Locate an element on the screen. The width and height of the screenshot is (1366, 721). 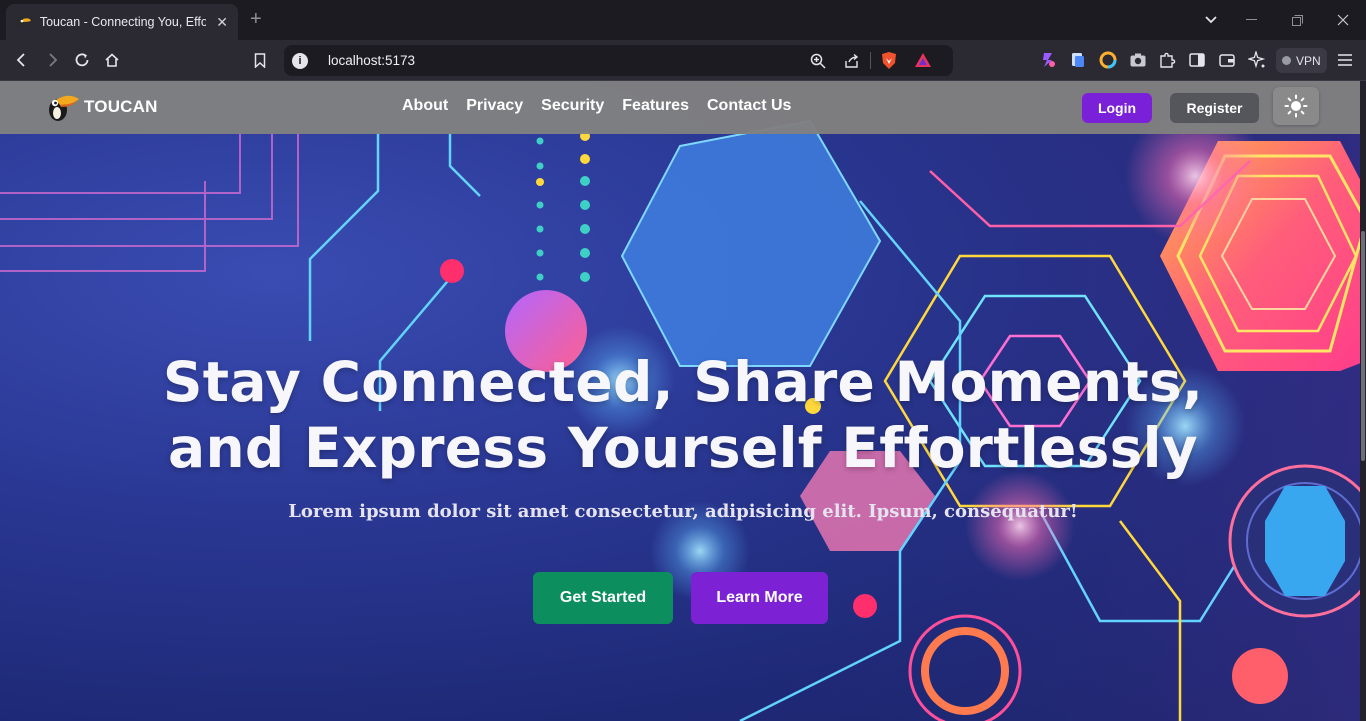
toucan-favicon-icon is located at coordinates (23, 22).